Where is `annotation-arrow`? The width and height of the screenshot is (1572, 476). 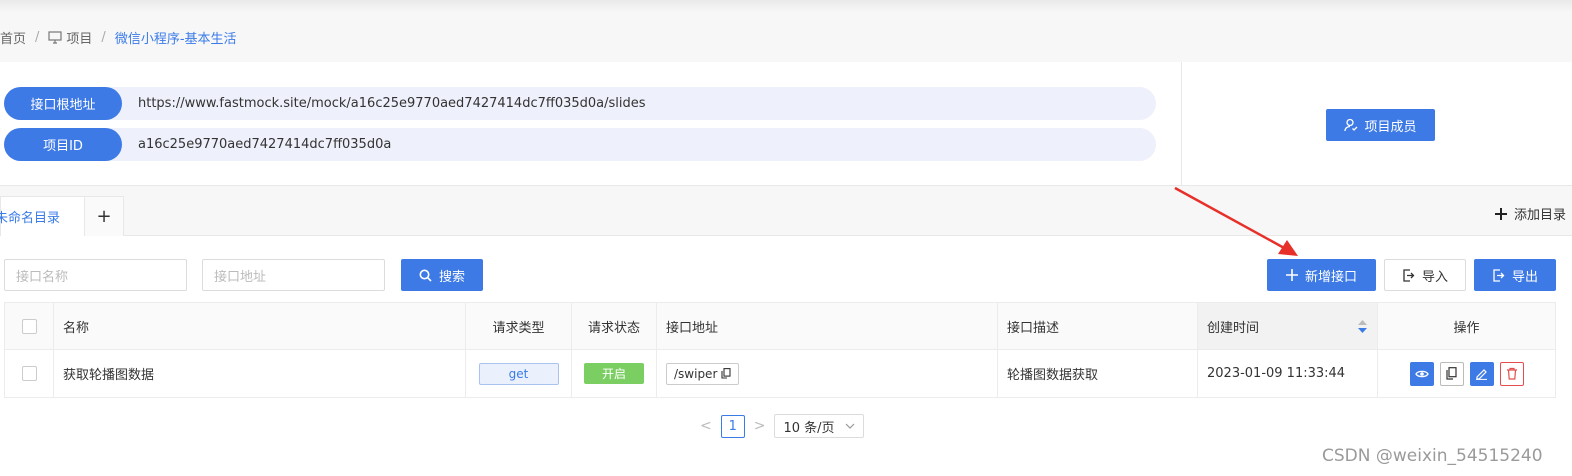
annotation-arrow is located at coordinates (1236, 221).